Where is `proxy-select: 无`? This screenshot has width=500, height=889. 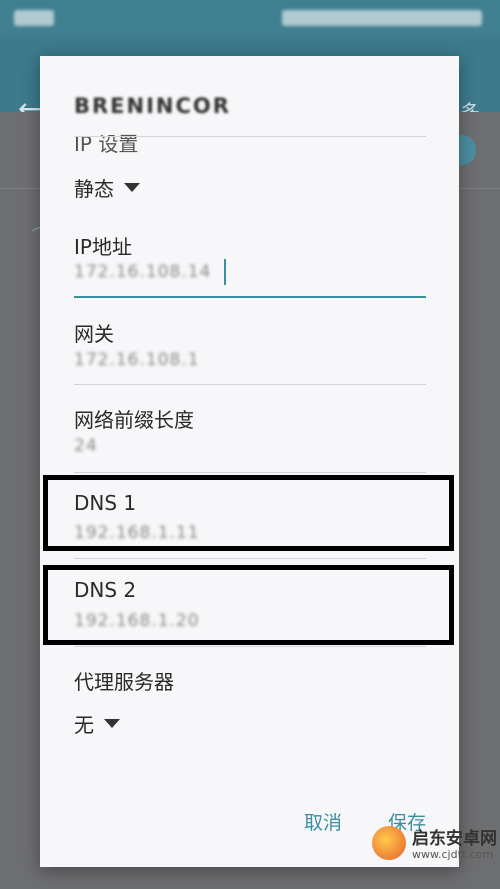 proxy-select: 无 is located at coordinates (97, 723).